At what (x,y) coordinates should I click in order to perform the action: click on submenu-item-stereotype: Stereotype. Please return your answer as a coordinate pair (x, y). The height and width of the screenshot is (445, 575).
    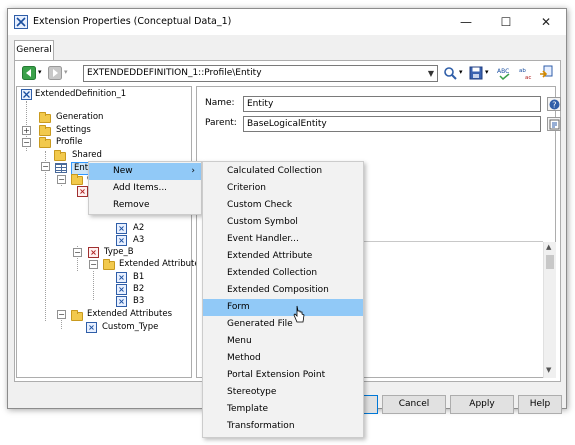
    Looking at the image, I should click on (283, 392).